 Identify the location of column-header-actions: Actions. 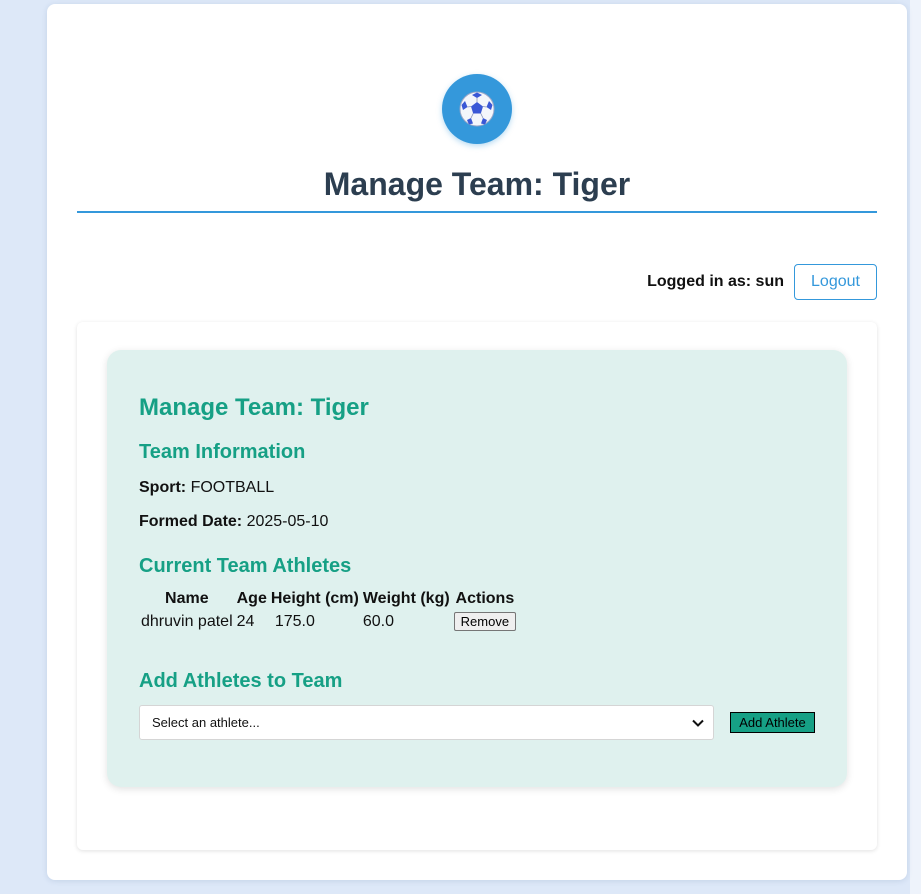
(485, 598).